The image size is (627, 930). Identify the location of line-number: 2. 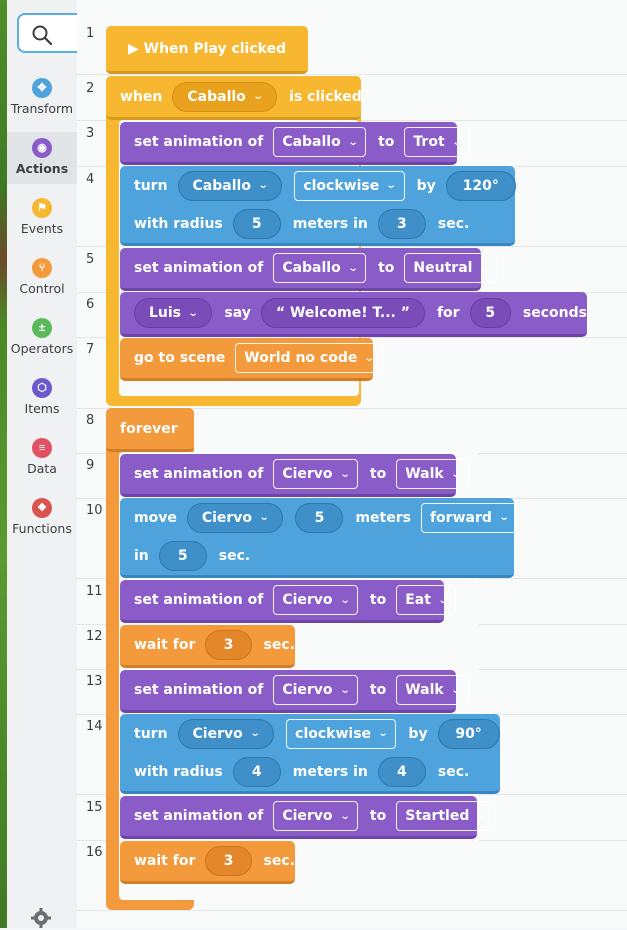
(90, 88).